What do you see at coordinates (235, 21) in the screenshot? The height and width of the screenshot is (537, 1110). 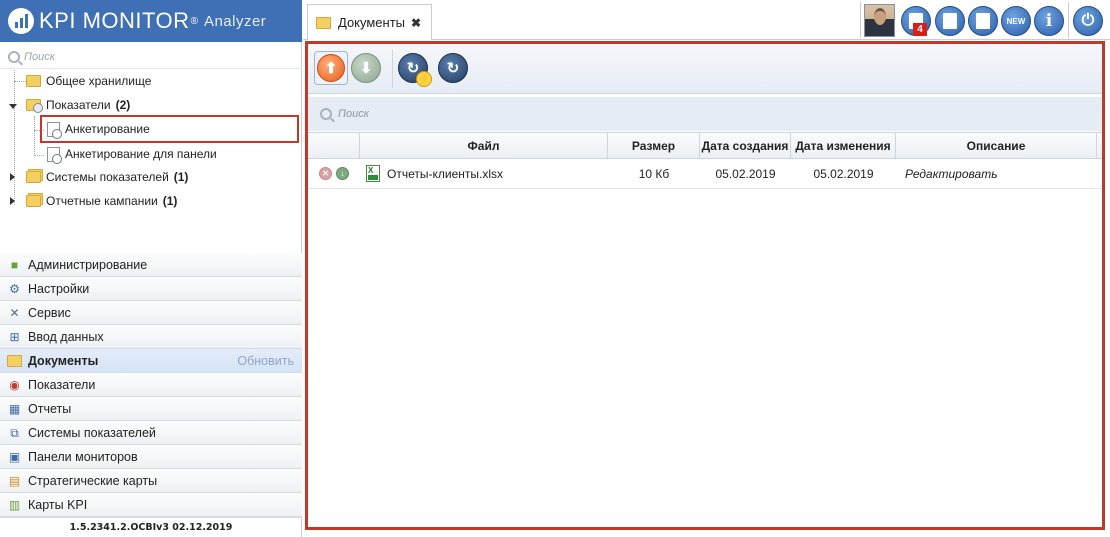 I see `logo-subtitle: Analyzer` at bounding box center [235, 21].